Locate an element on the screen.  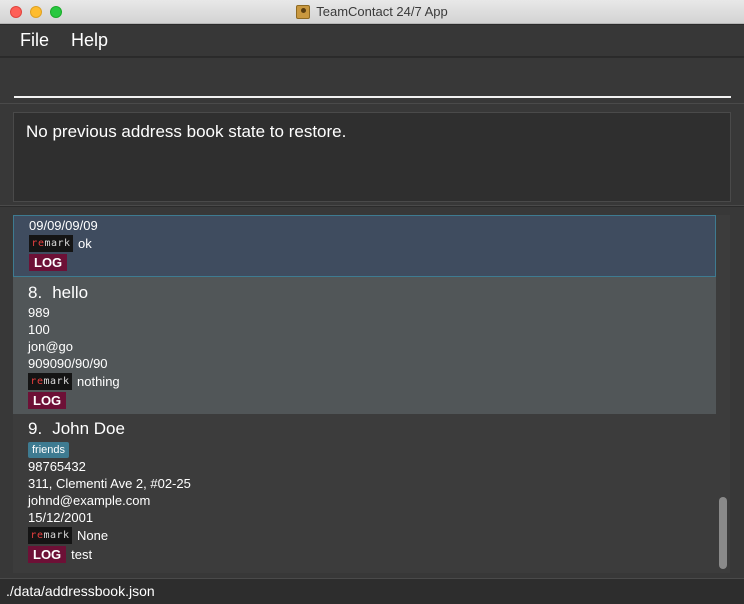
command-box-area is located at coordinates (372, 81).